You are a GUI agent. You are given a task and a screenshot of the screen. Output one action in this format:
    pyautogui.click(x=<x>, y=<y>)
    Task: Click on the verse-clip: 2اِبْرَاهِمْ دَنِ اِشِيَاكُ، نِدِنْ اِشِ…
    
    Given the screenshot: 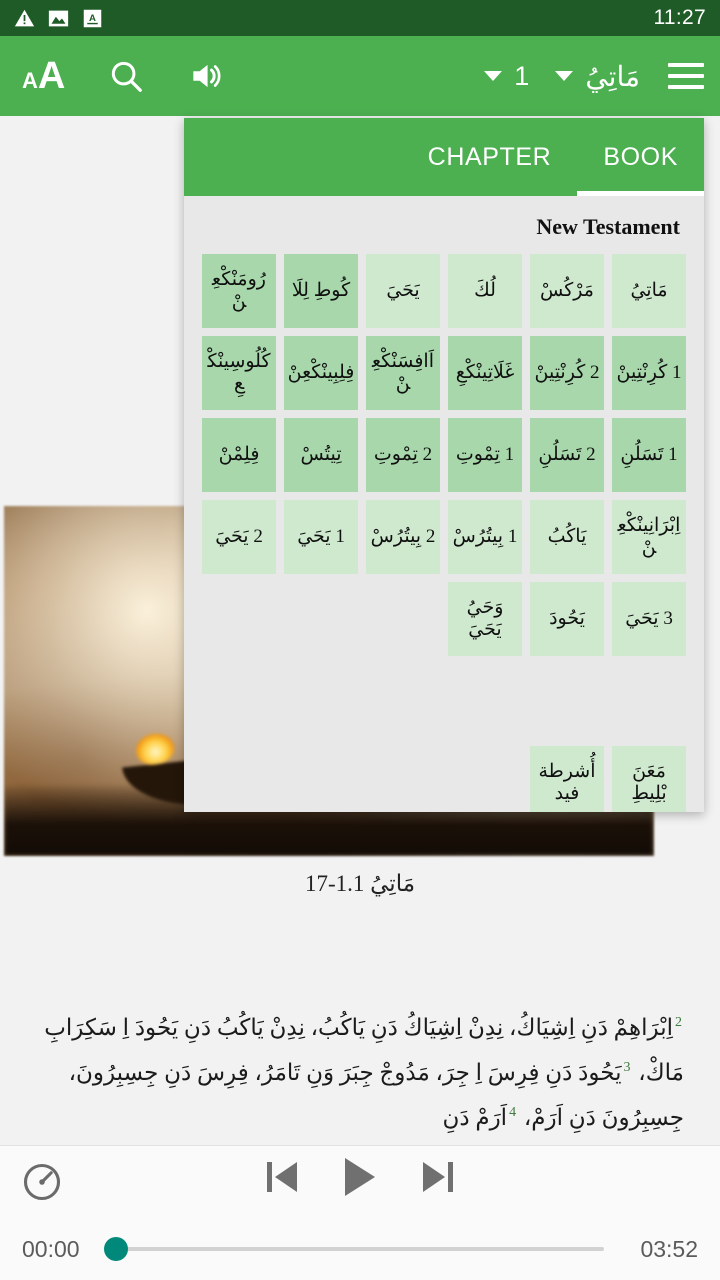 What is the action you would take?
    pyautogui.click(x=360, y=1070)
    